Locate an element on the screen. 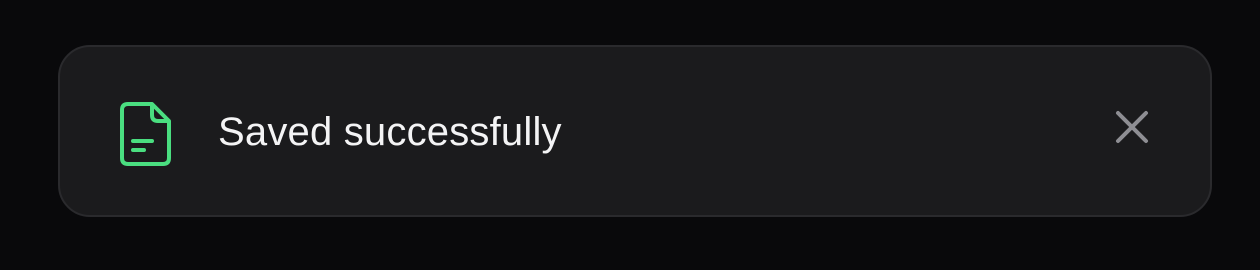 The height and width of the screenshot is (270, 1260). file-document-icon is located at coordinates (146, 134).